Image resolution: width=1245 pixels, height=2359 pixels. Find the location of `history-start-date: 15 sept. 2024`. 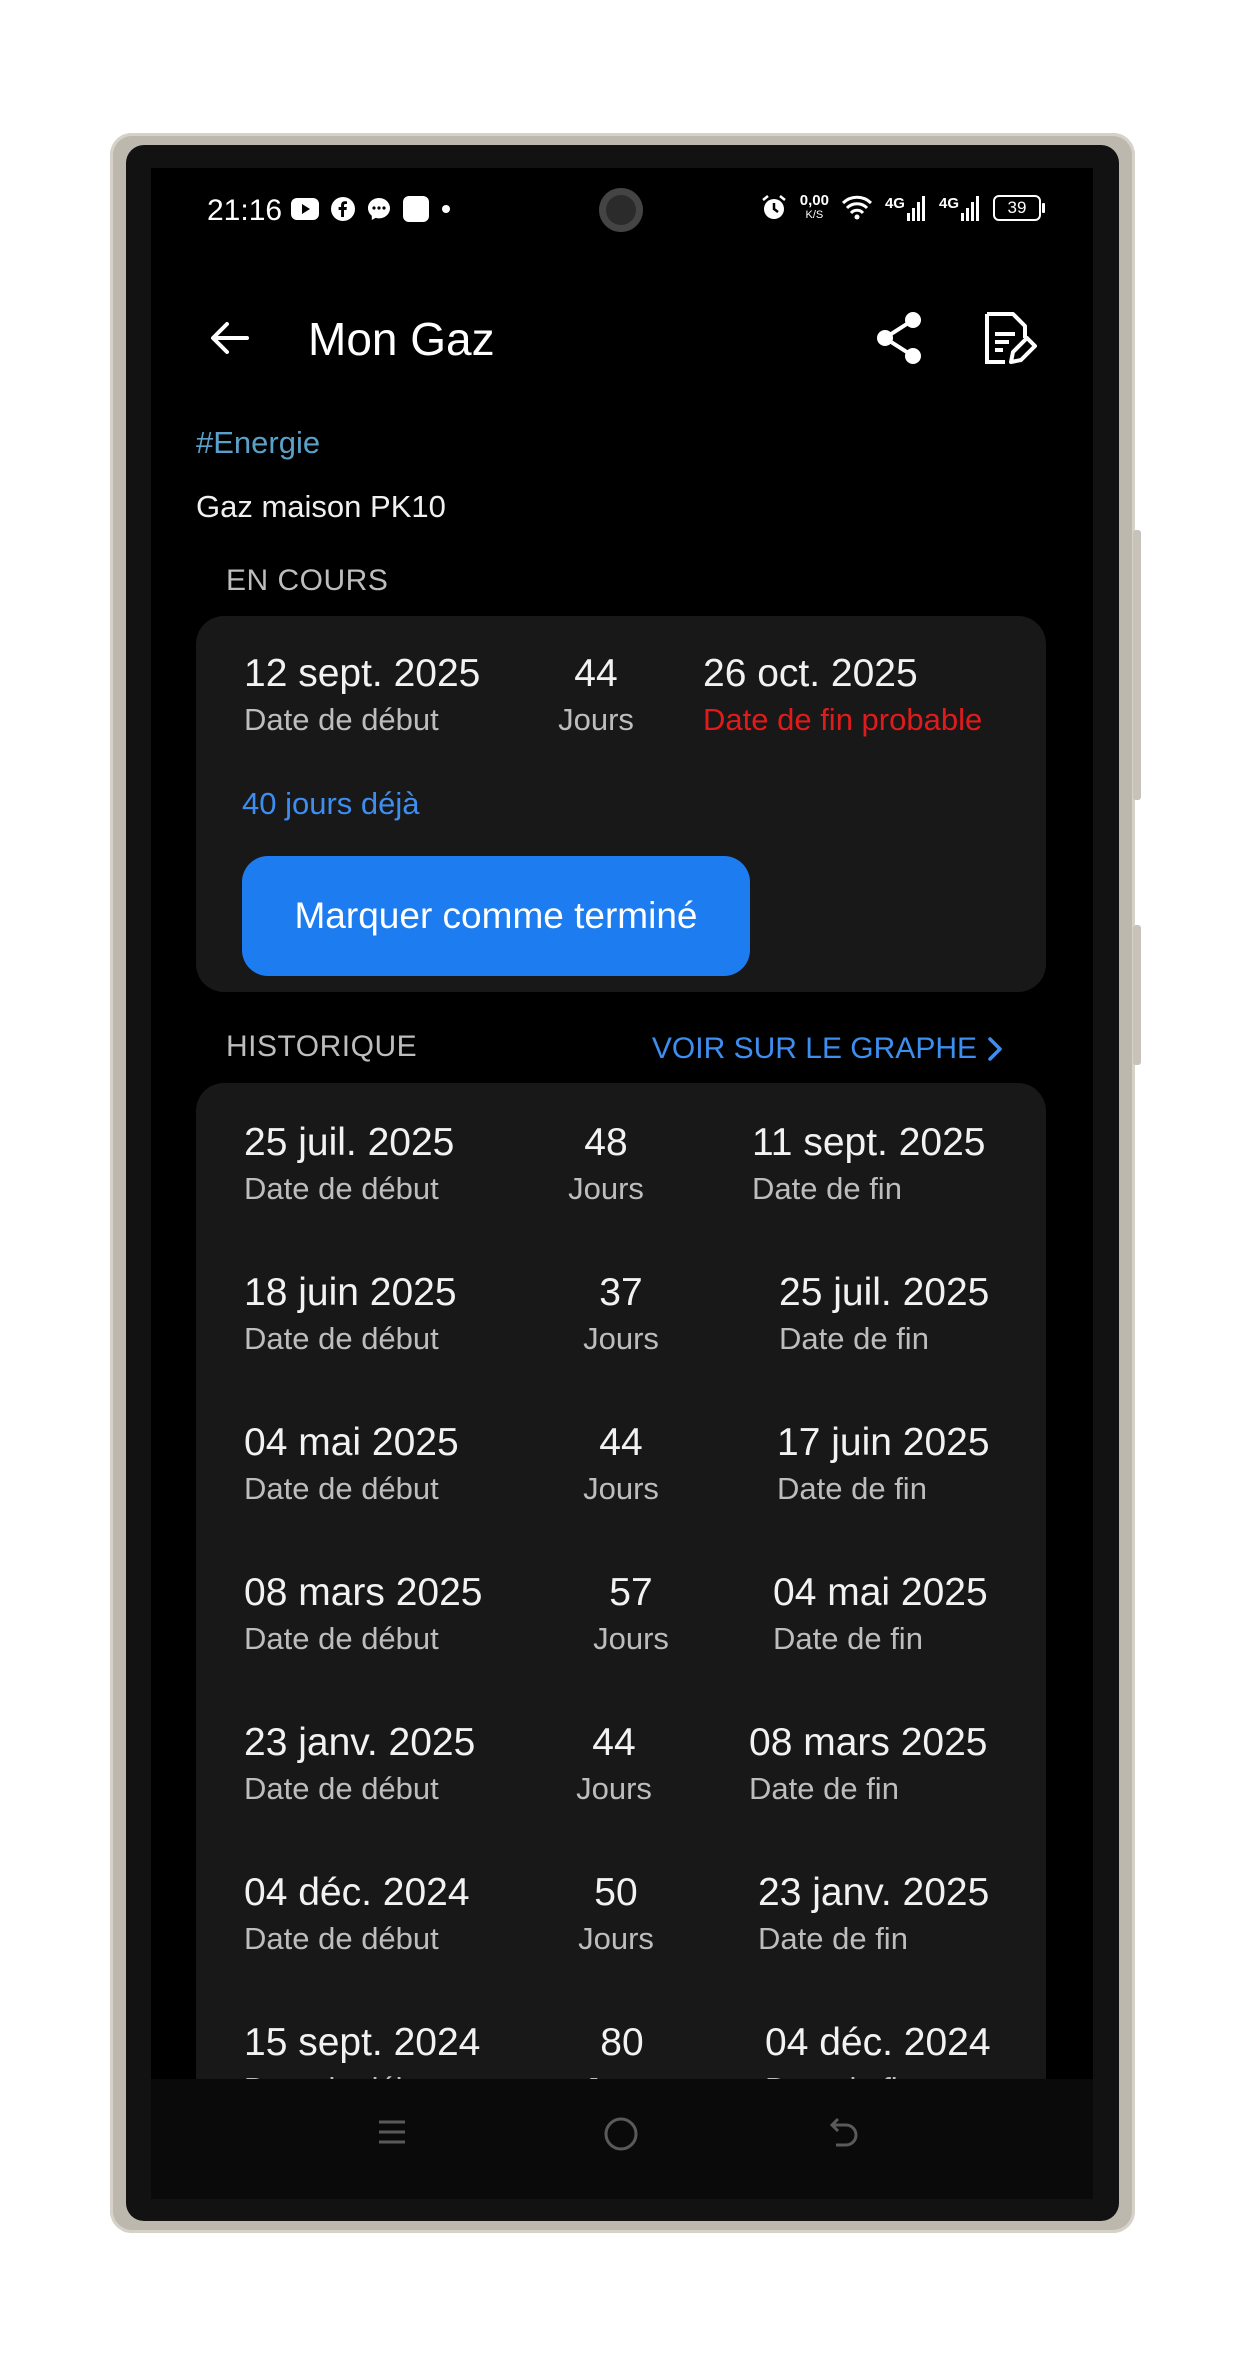

history-start-date: 15 sept. 2024 is located at coordinates (362, 2042).